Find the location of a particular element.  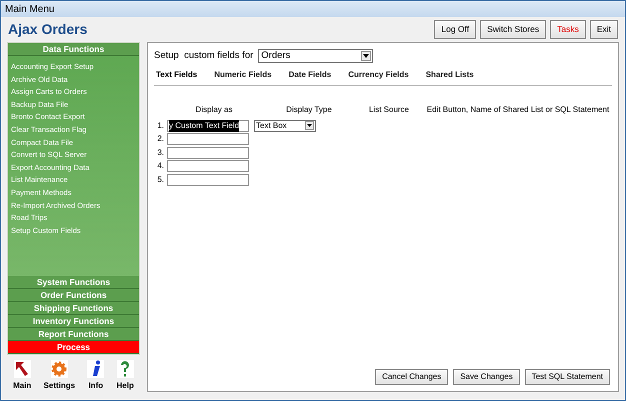

shortcut-button: Main is located at coordinates (22, 376).